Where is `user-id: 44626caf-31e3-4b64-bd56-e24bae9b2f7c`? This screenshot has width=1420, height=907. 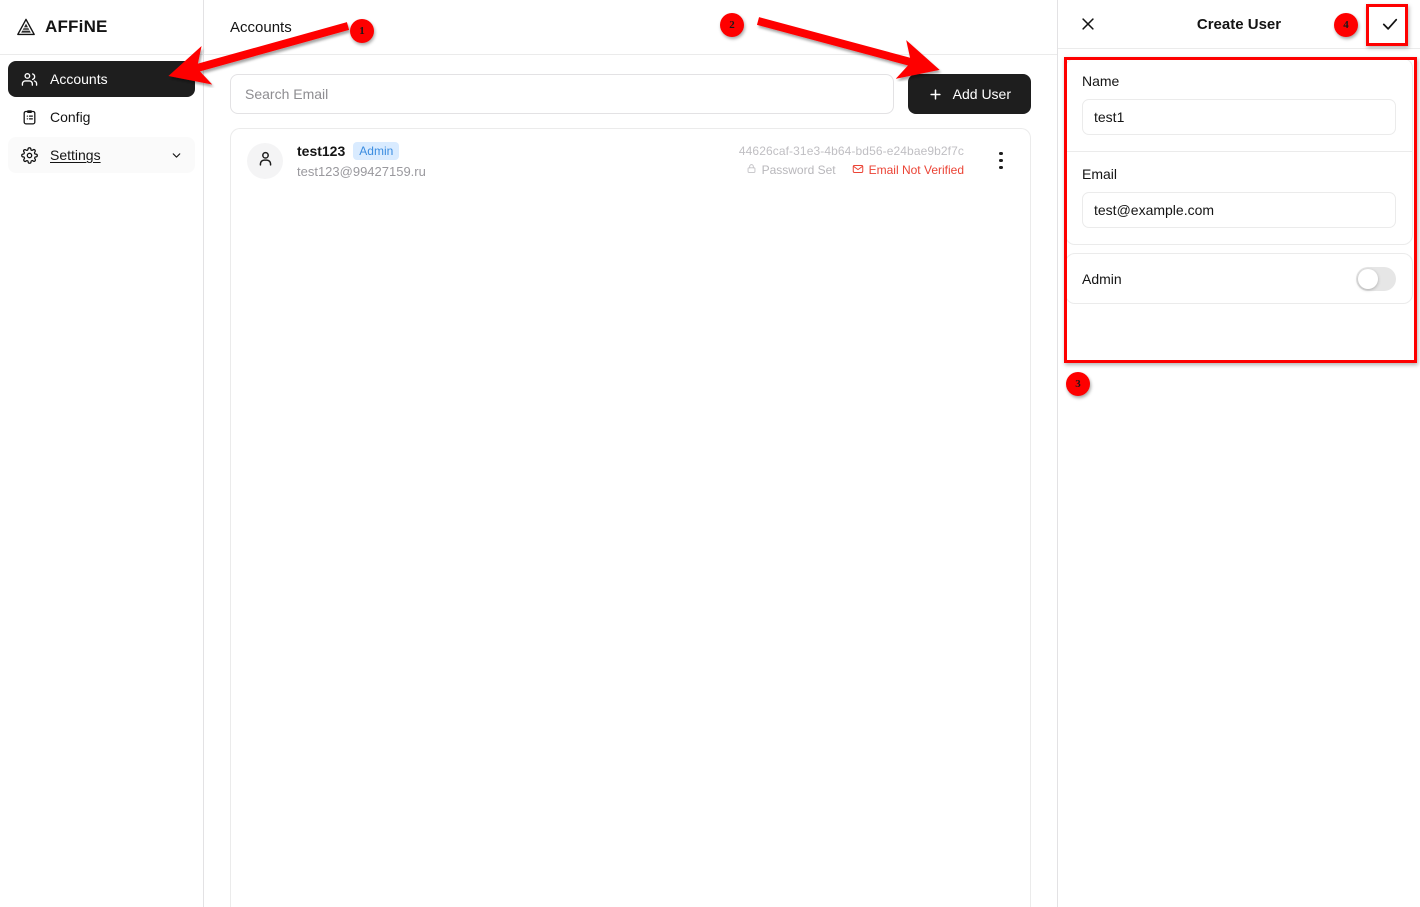 user-id: 44626caf-31e3-4b64-bd56-e24bae9b2f7c is located at coordinates (851, 150).